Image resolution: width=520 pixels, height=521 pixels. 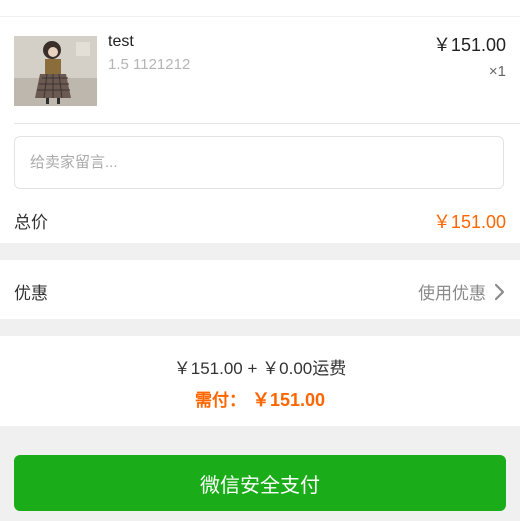 I want to click on total-value: ￥151.00, so click(x=469, y=222).